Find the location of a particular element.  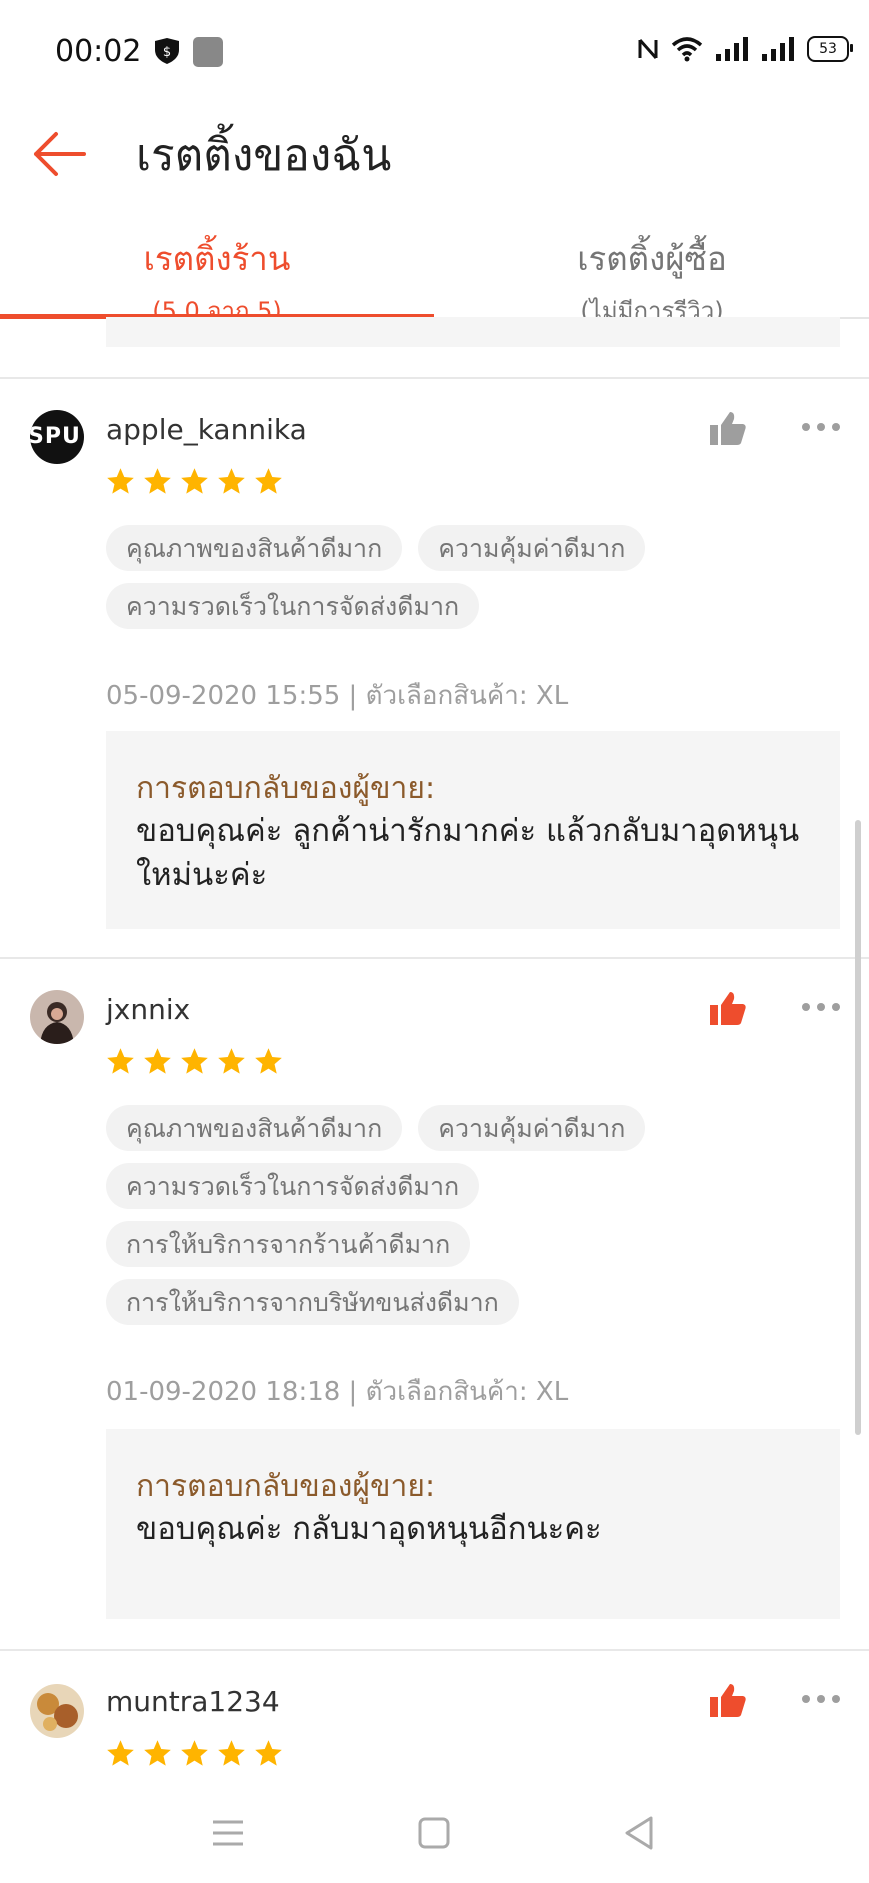

avatar: SPU is located at coordinates (57, 437).